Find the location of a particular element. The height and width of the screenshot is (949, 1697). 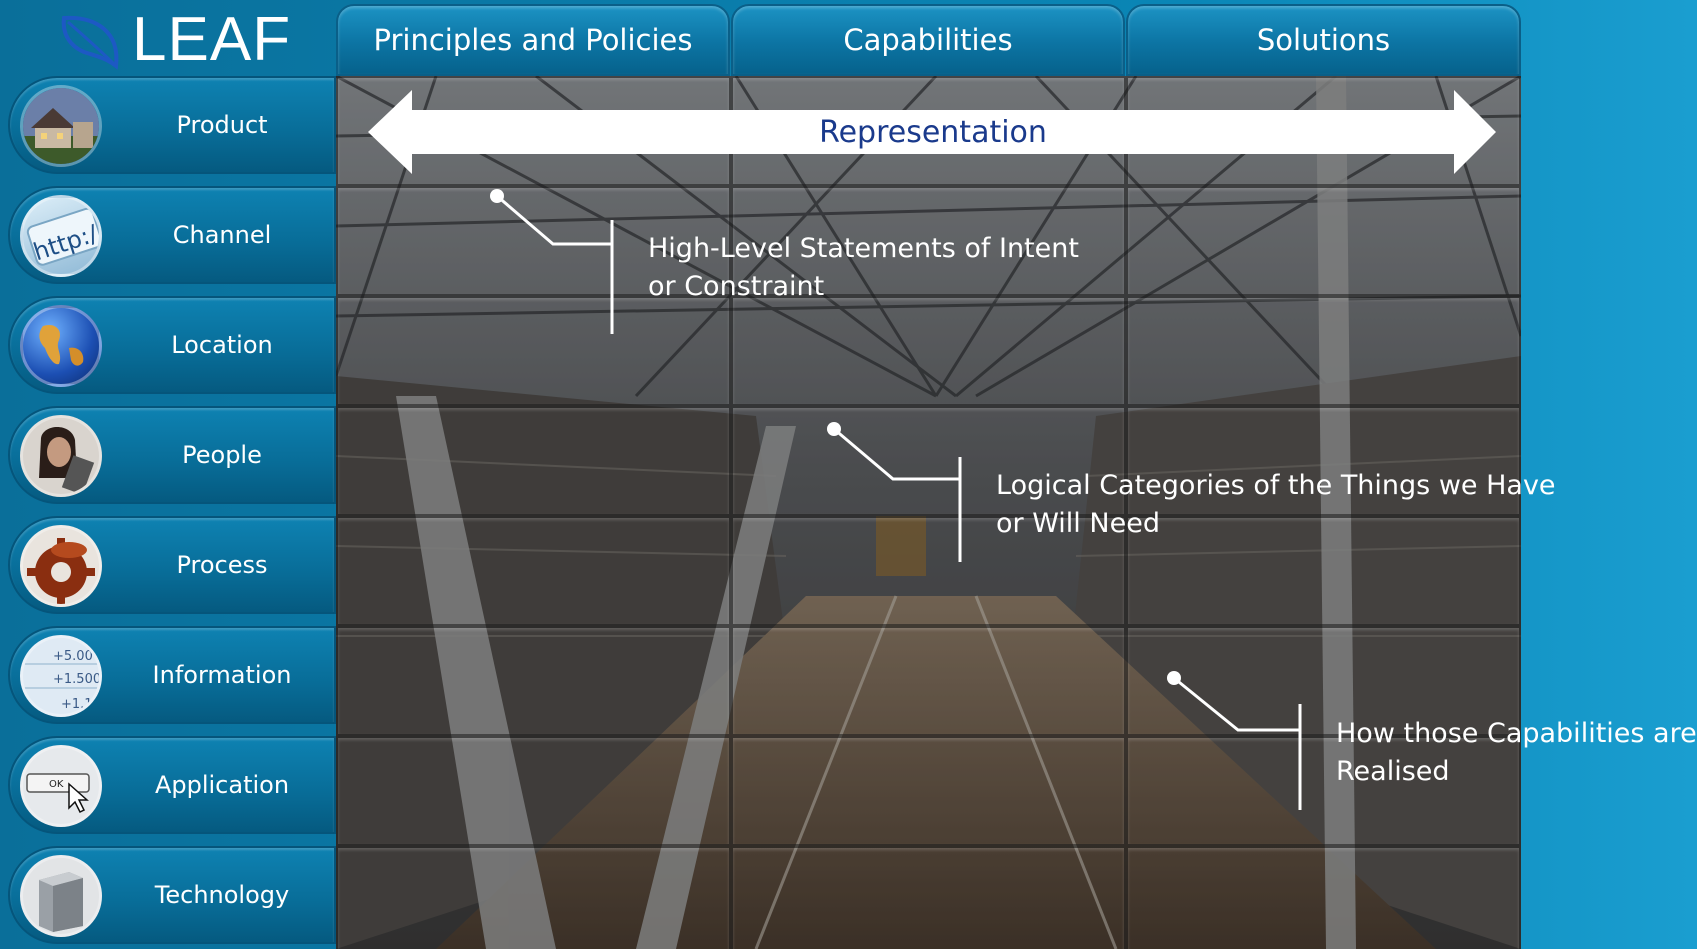

column-header-label: Principles and Policies is located at coordinates (533, 40).